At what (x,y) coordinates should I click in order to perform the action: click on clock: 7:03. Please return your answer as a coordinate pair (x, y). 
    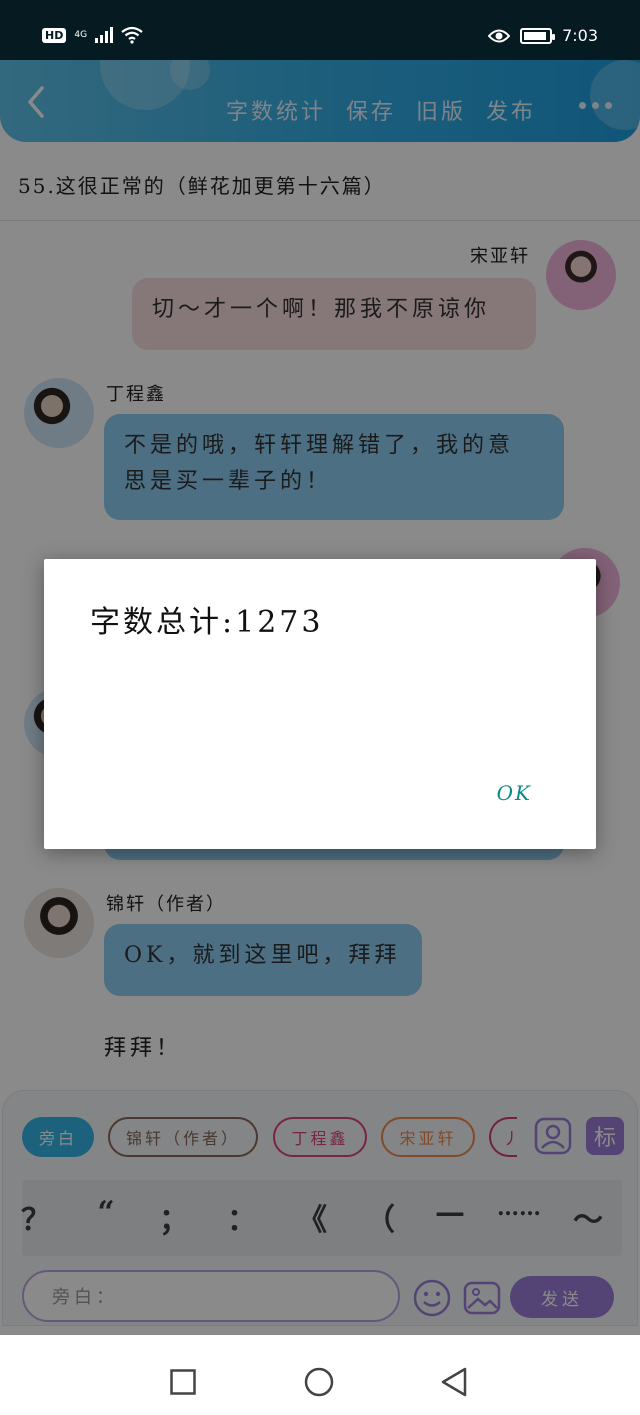
    Looking at the image, I should click on (580, 35).